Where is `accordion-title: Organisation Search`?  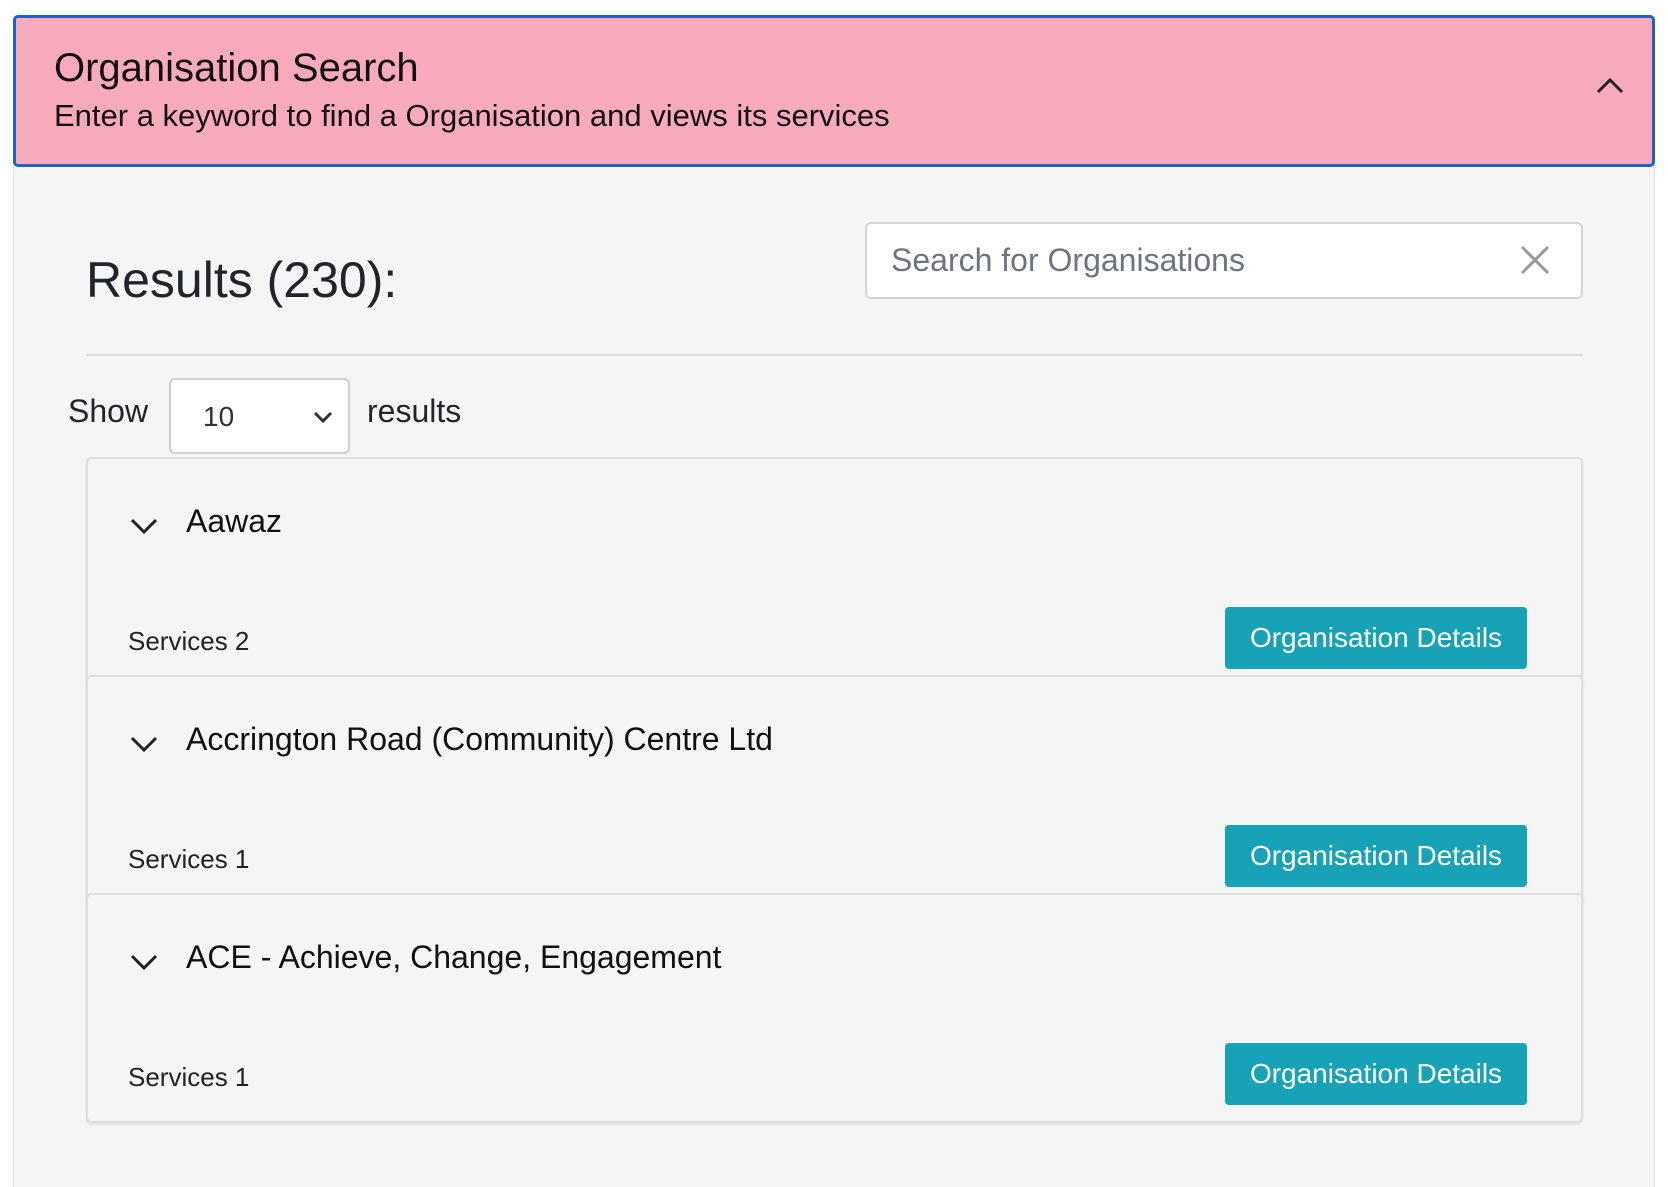
accordion-title: Organisation Search is located at coordinates (236, 68).